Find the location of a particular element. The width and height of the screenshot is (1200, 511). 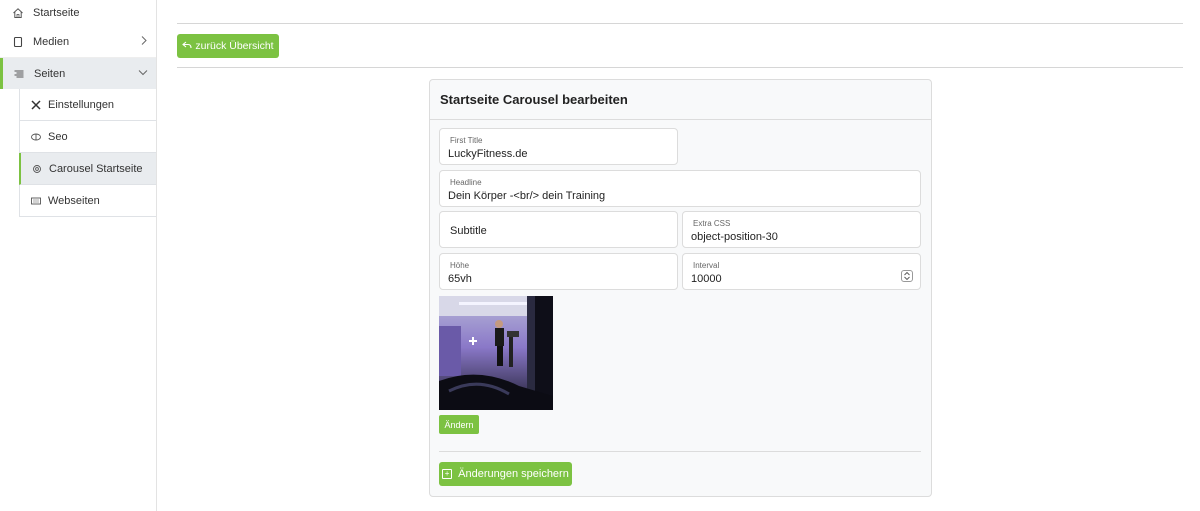

chevron-down-icon is located at coordinates (143, 73).